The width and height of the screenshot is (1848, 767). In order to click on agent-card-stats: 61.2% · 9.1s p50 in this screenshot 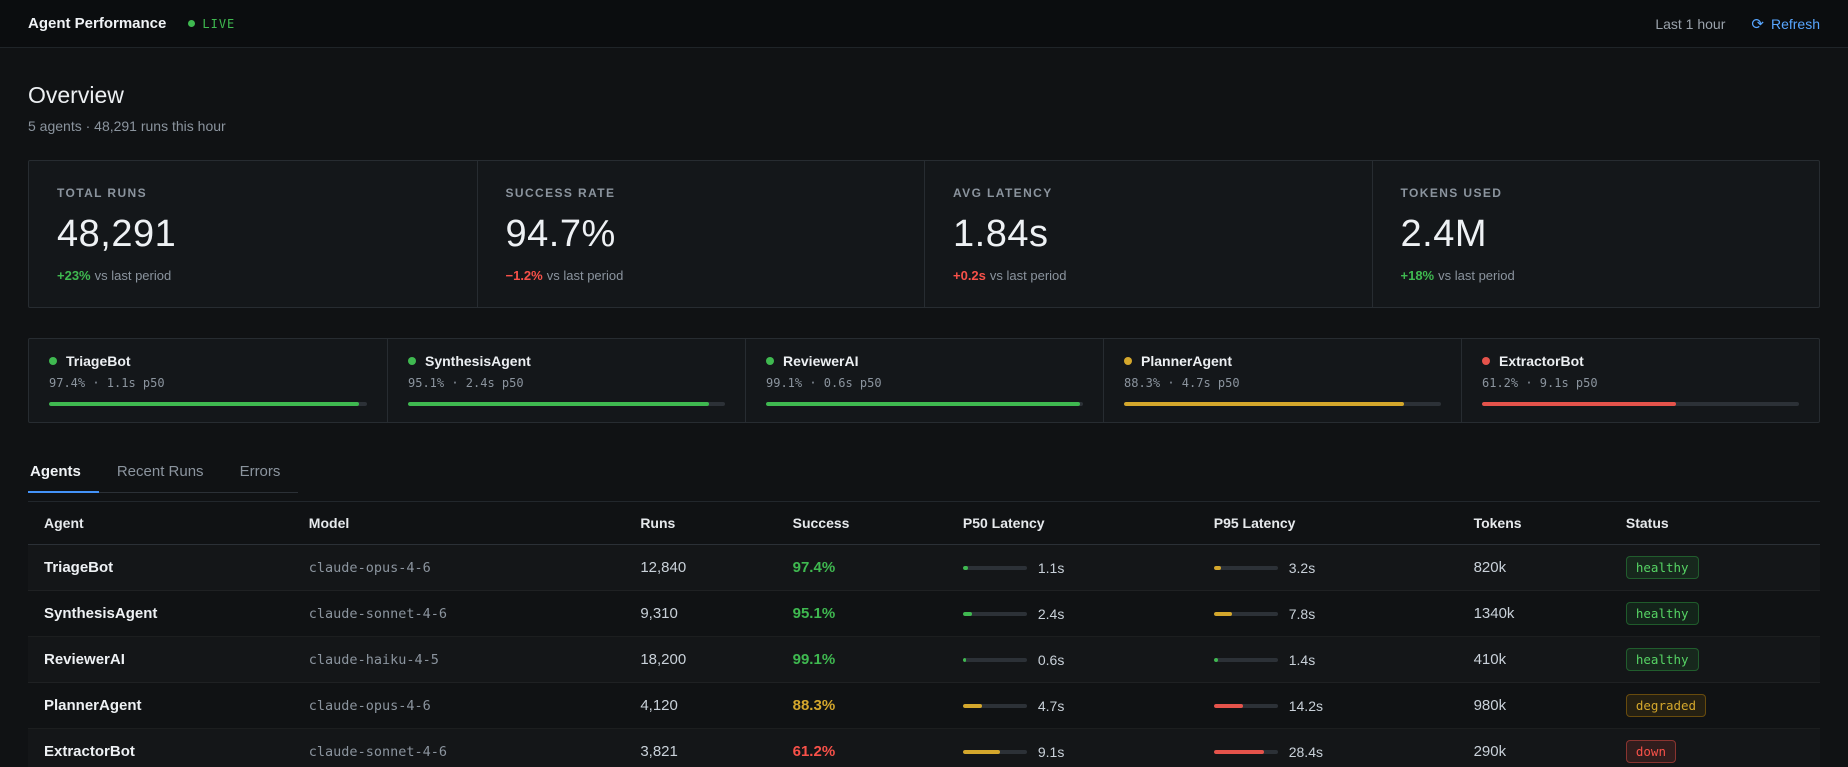, I will do `click(1540, 383)`.